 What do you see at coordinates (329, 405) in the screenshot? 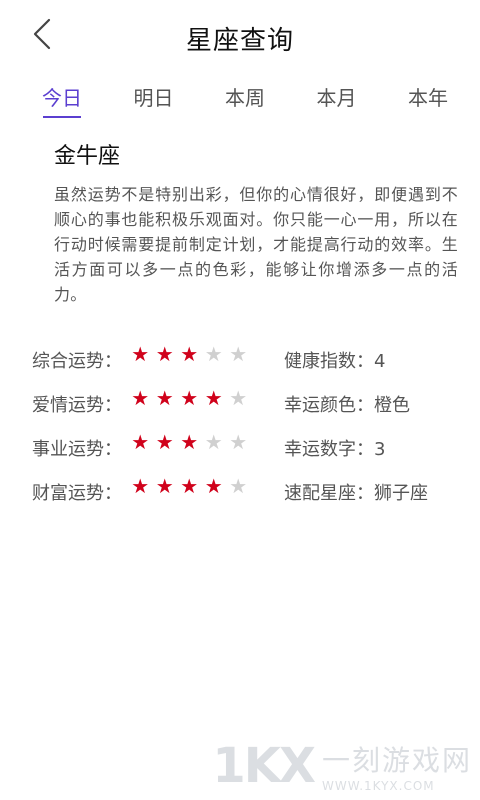
I see `detail-label: 幸运颜色：` at bounding box center [329, 405].